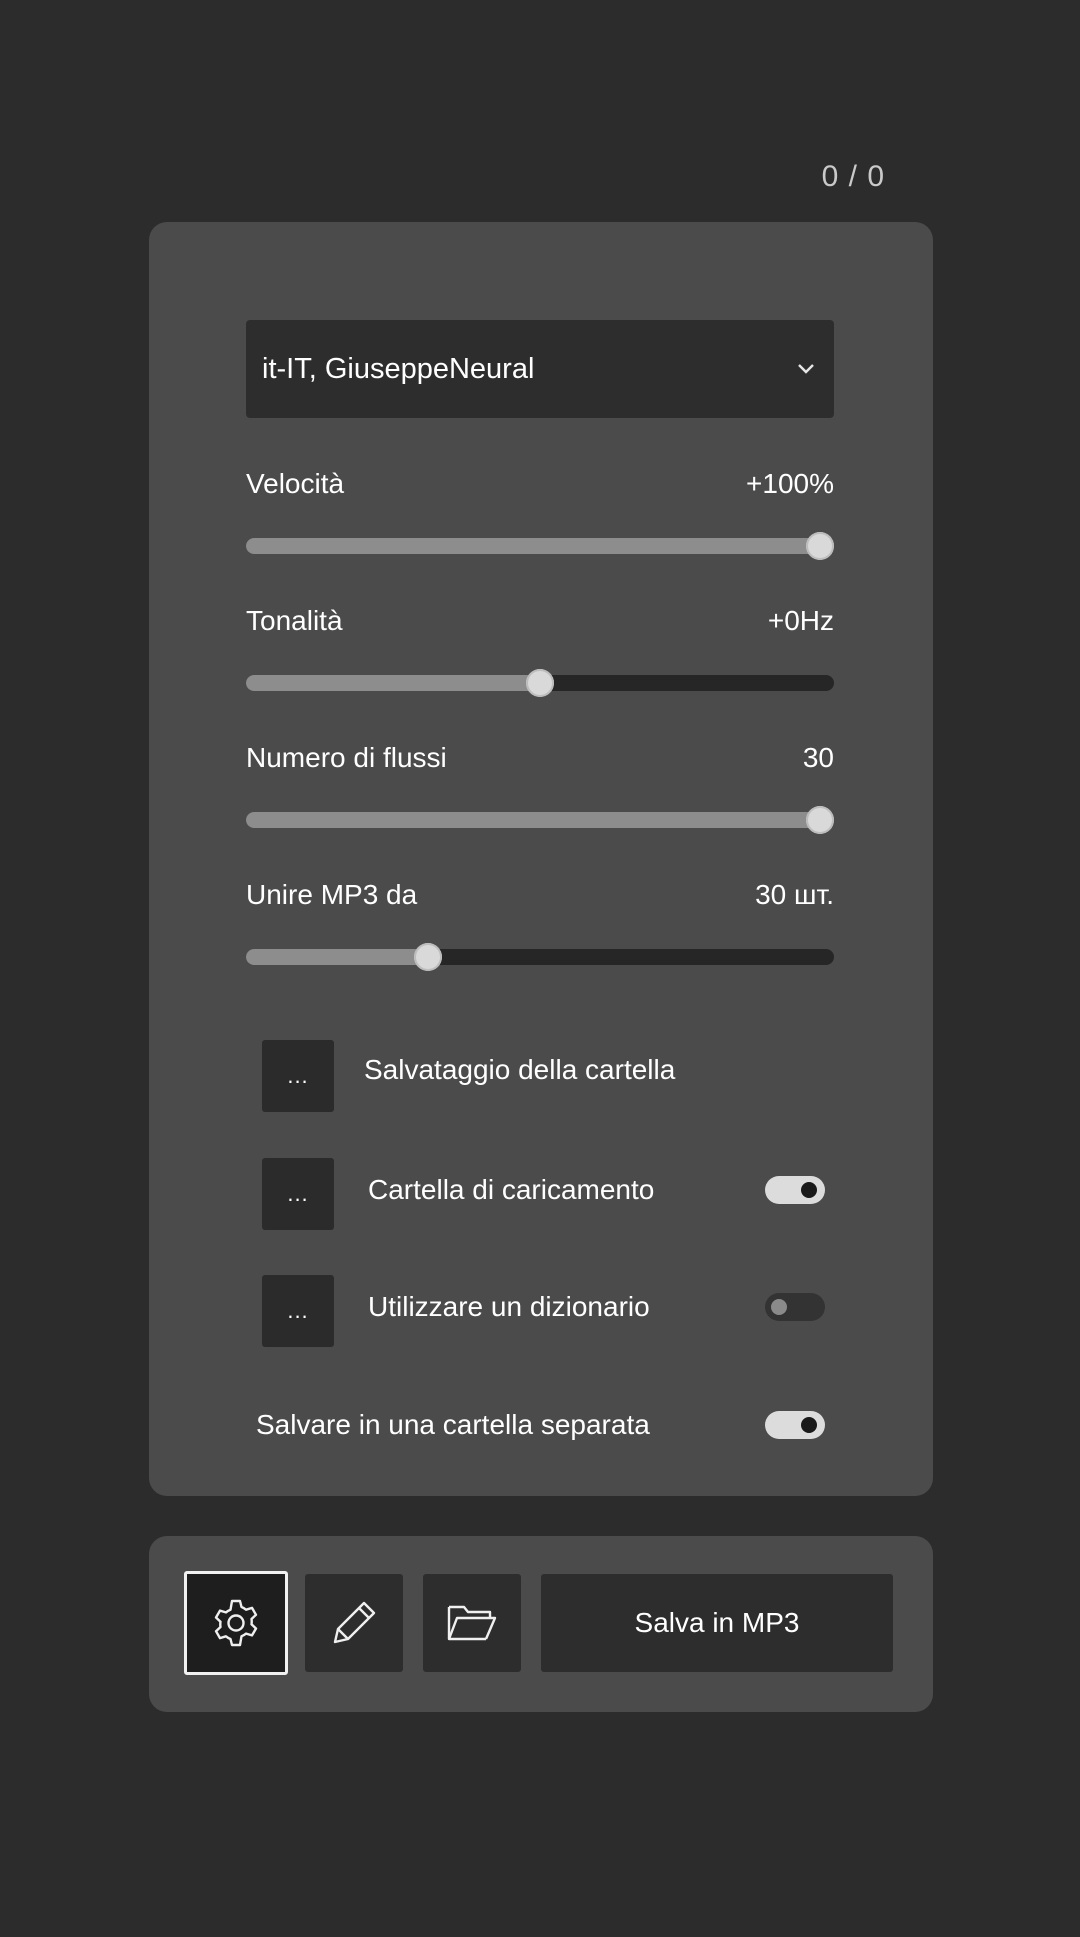 The height and width of the screenshot is (1937, 1080). I want to click on folder-open-icon, so click(472, 1623).